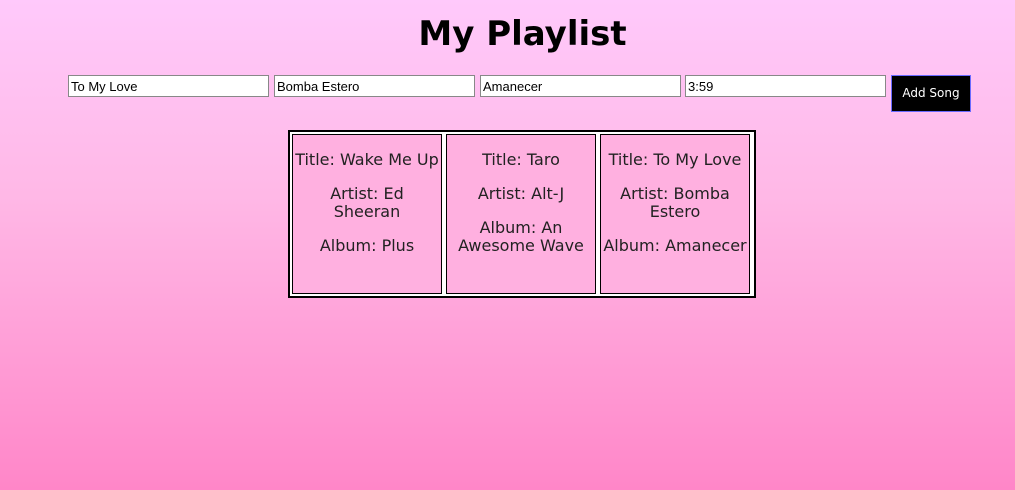  Describe the element at coordinates (374, 86) in the screenshot. I see `song-artist-input` at that location.